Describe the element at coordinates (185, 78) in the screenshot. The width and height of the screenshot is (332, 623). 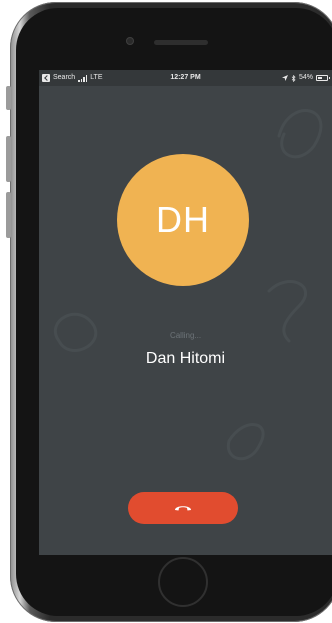
I see `status-bar: Search LTE 12:27 PM 54%` at that location.